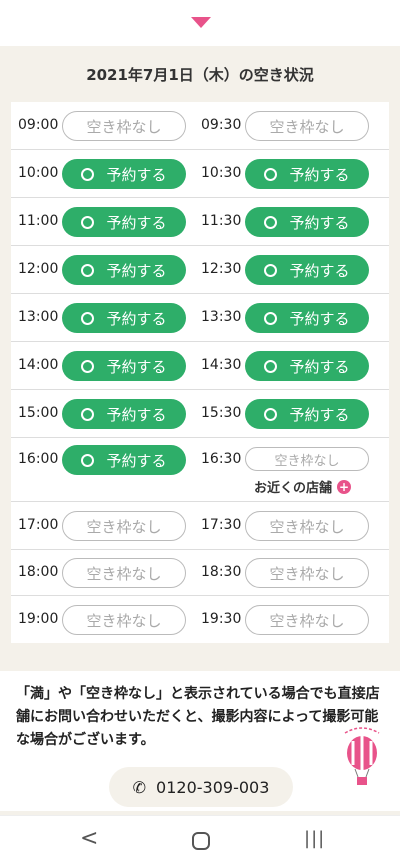 The width and height of the screenshot is (400, 859). Describe the element at coordinates (200, 174) in the screenshot. I see `slot-row: 10:00 予約する 10:30 予約する` at that location.